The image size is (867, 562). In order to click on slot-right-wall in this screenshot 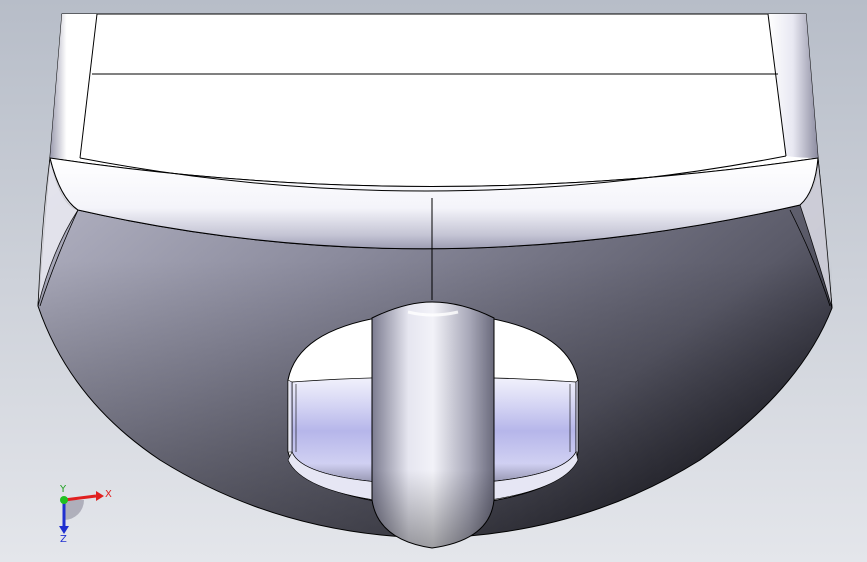, I will do `click(577, 416)`.